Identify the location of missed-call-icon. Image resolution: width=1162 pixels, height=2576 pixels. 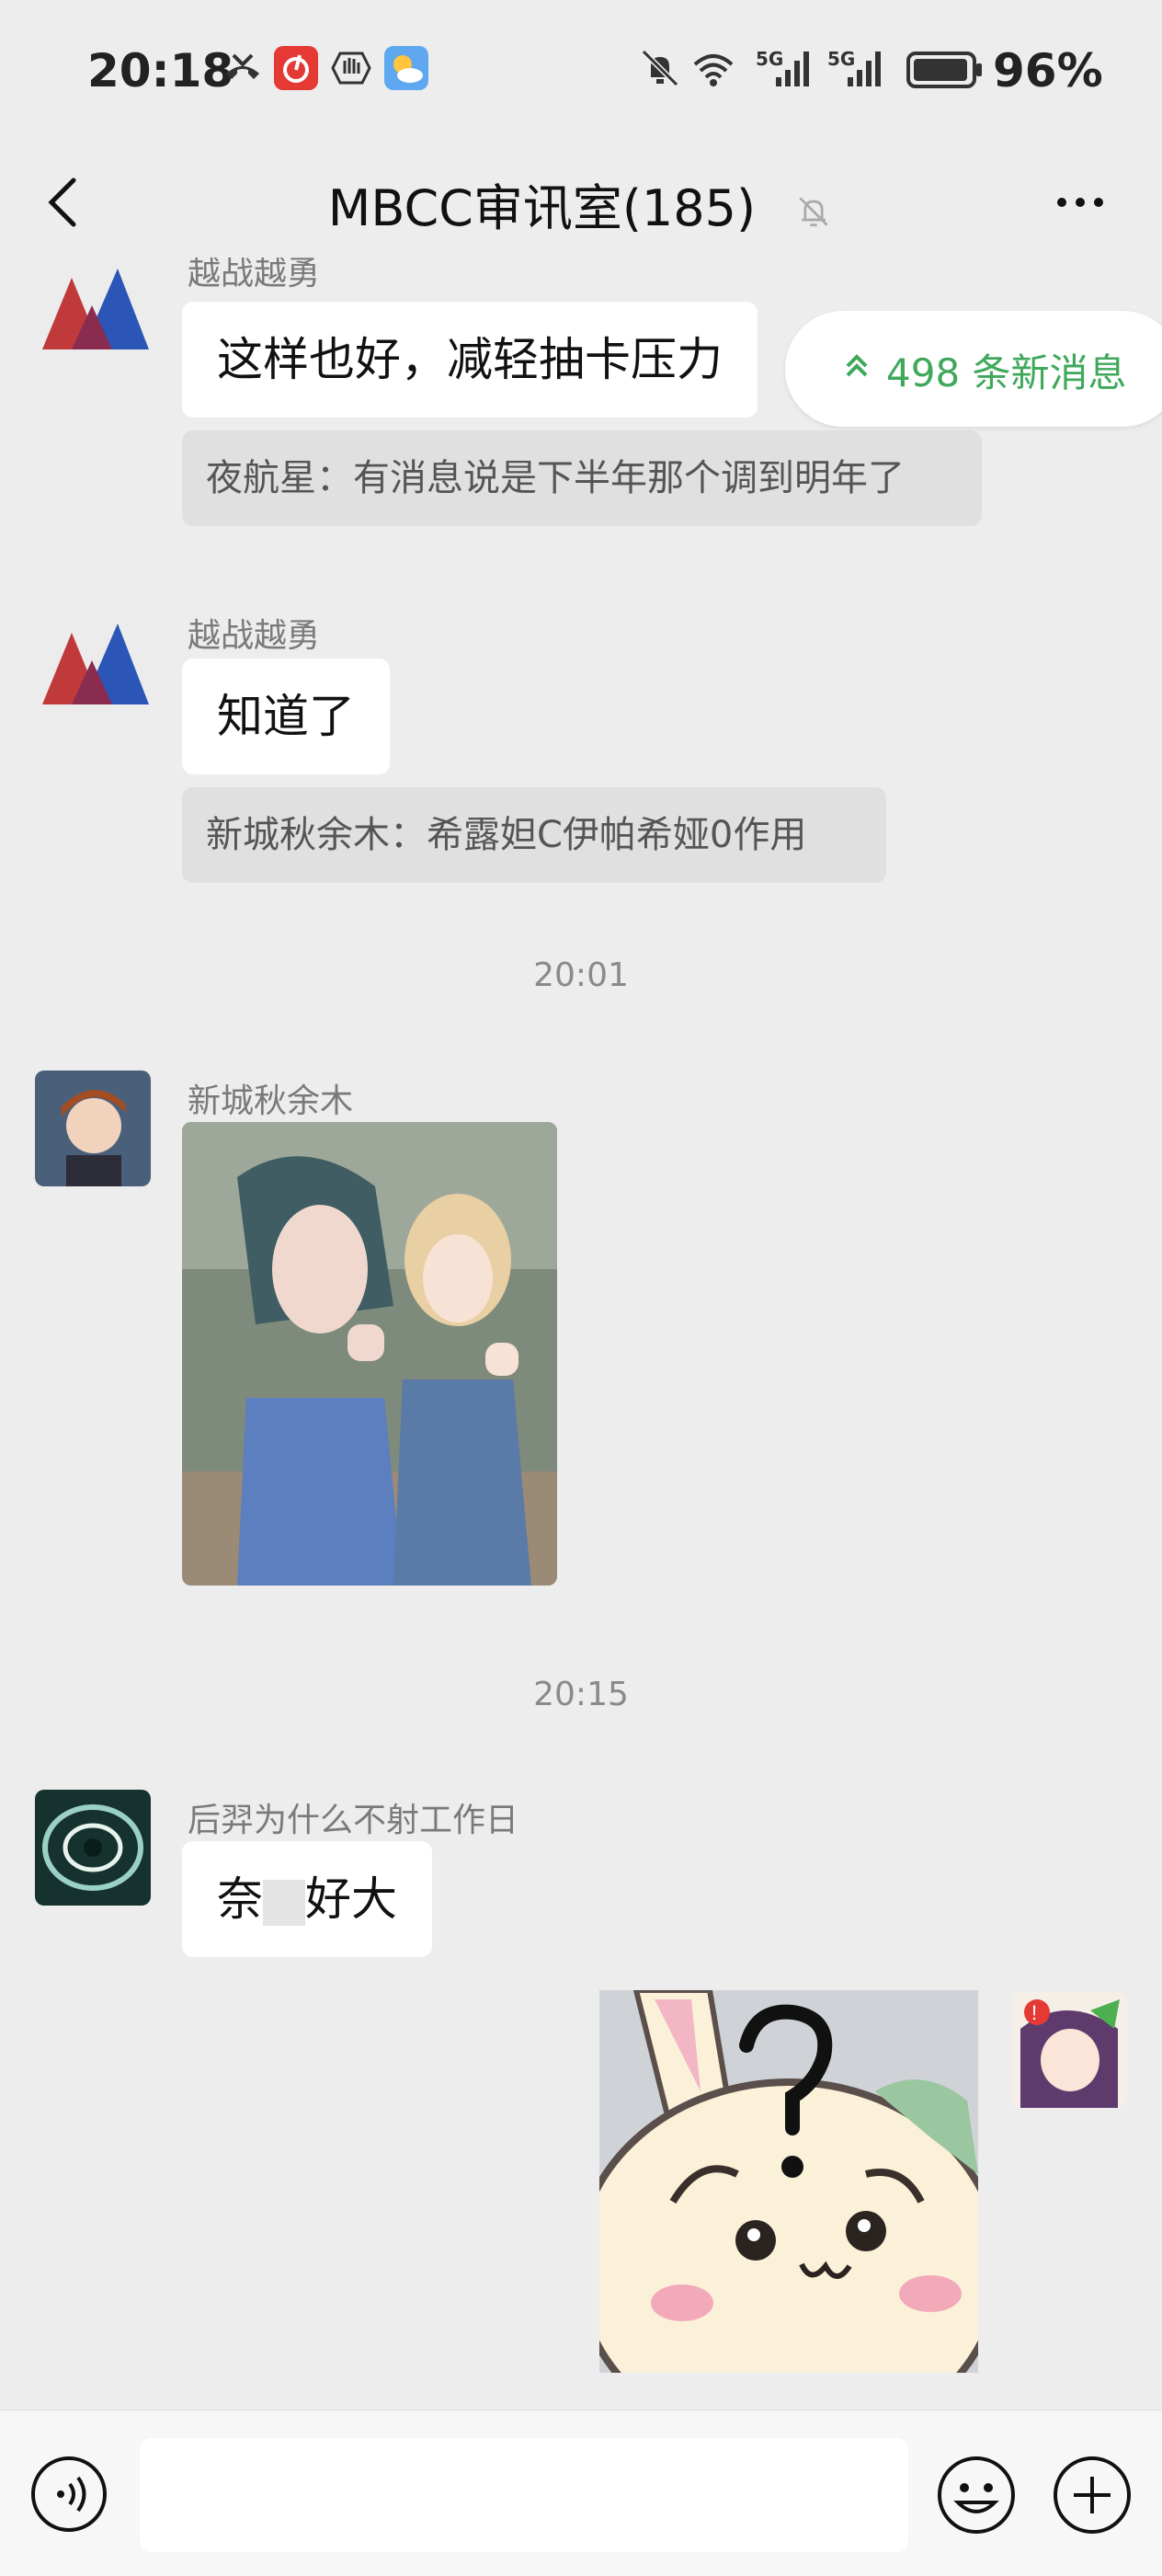
(243, 66).